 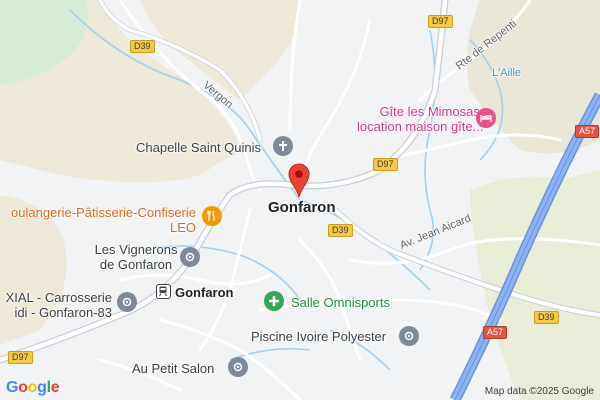 I want to click on service-icon, so click(x=127, y=302).